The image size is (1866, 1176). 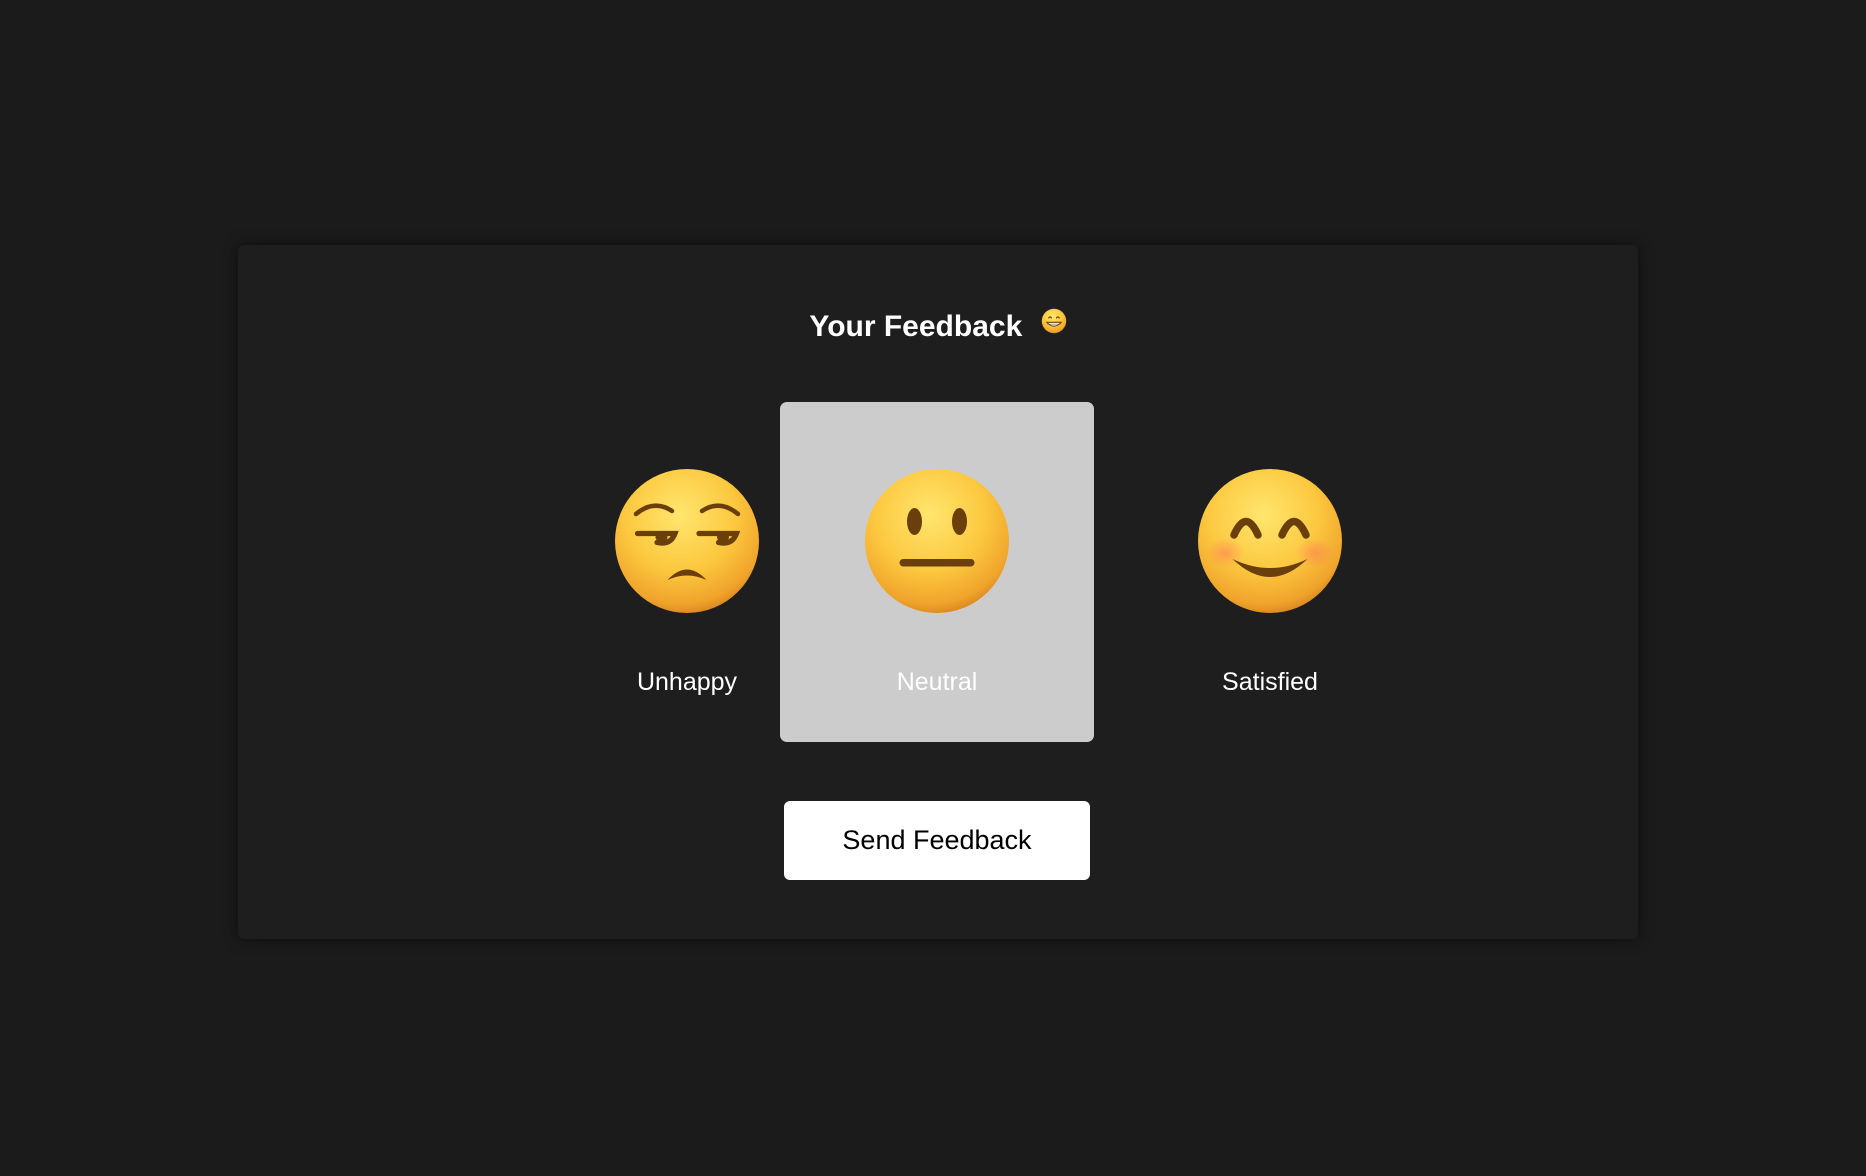 I want to click on title-text: Your Feedback, so click(x=916, y=326).